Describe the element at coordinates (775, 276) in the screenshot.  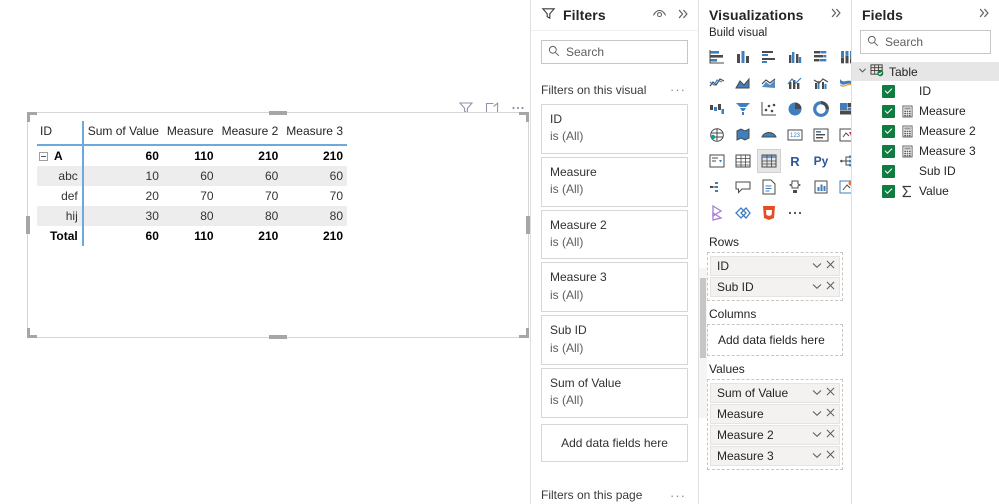
I see `well-rows: ID Sub ID` at that location.